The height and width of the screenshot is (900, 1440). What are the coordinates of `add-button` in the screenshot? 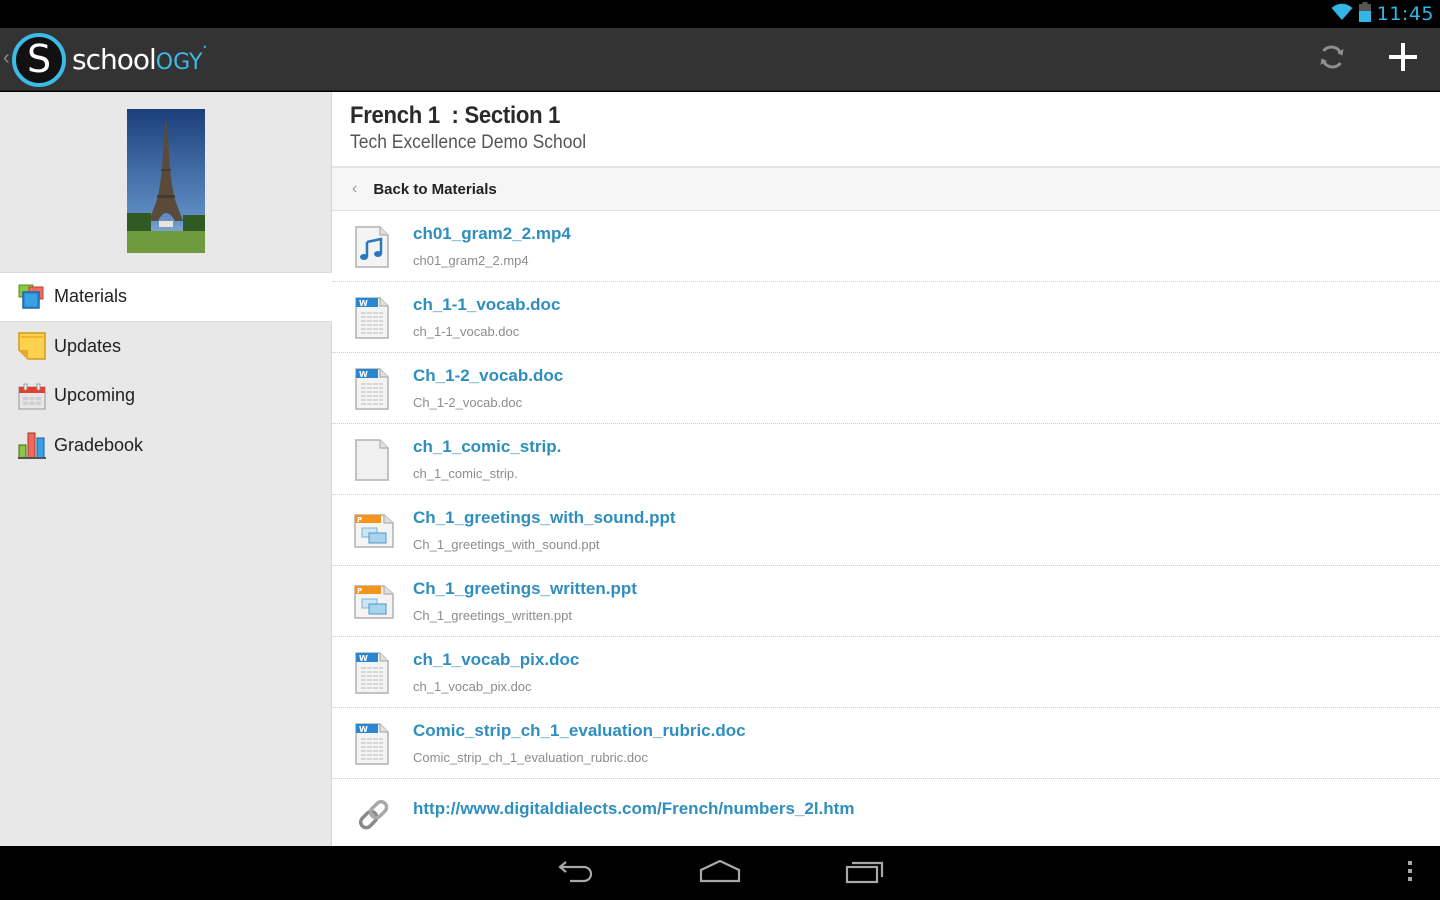 It's located at (1403, 59).